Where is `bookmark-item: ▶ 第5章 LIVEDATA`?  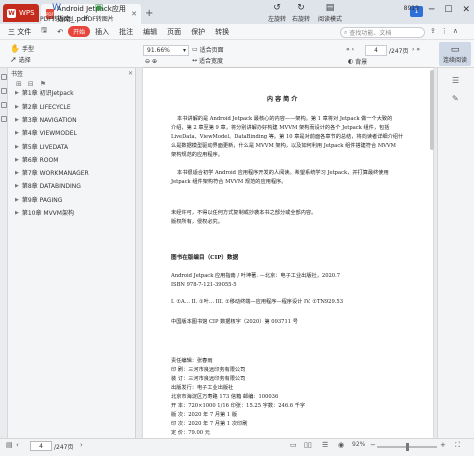 bookmark-item: ▶ 第5章 LIVEDATA is located at coordinates (42, 147).